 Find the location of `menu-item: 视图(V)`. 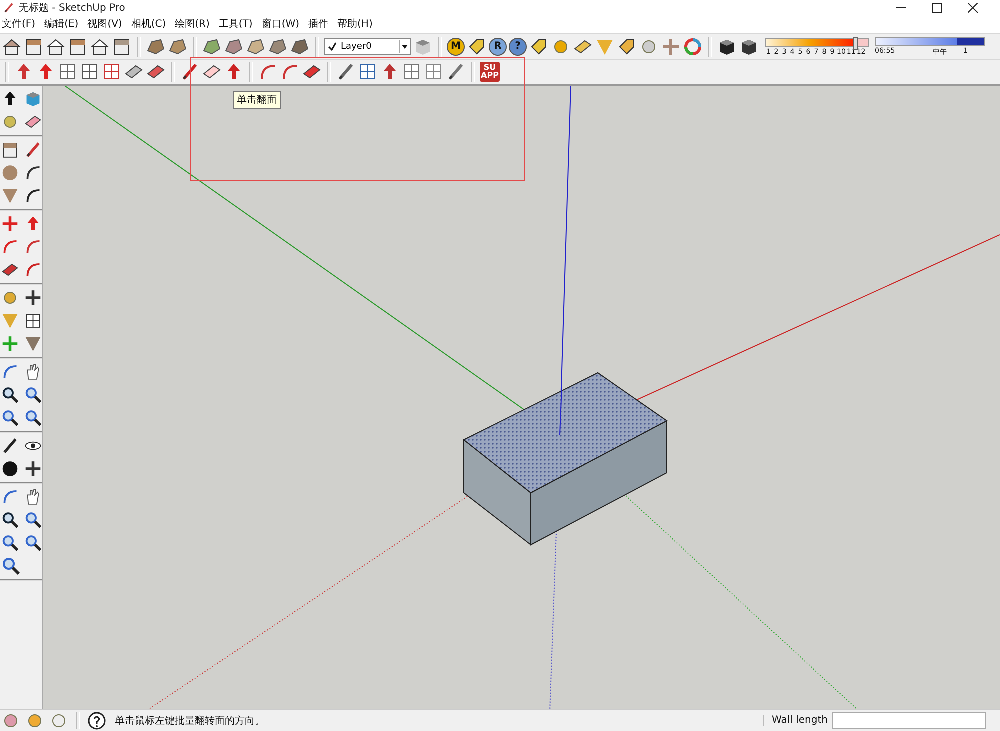

menu-item: 视图(V) is located at coordinates (108, 24).